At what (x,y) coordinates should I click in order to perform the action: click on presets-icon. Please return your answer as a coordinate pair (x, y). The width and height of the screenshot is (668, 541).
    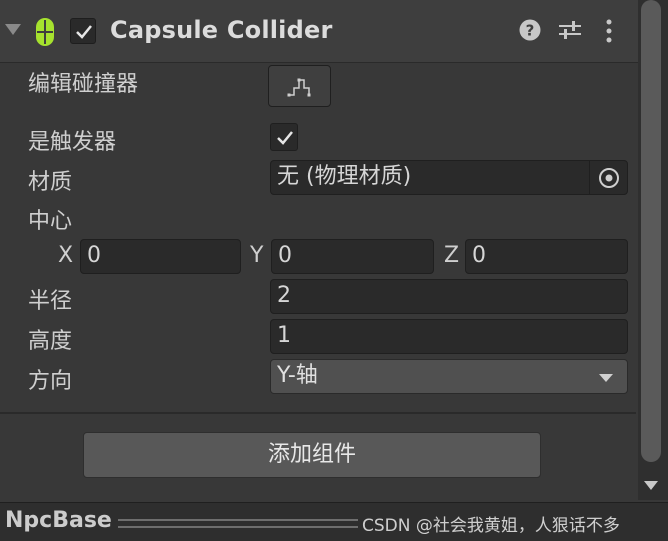
    Looking at the image, I should click on (570, 30).